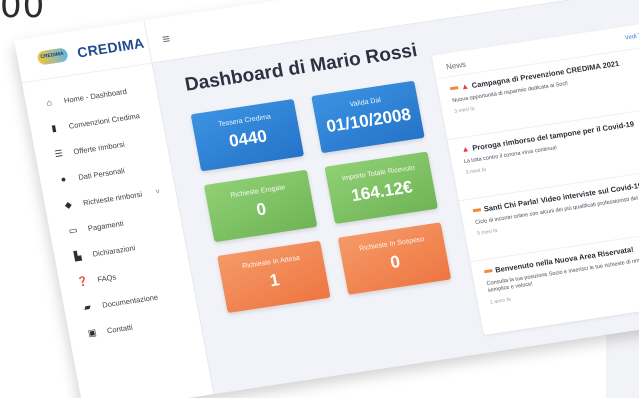 The height and width of the screenshot is (398, 639). I want to click on logo-text: CREDIMA, so click(110, 47).